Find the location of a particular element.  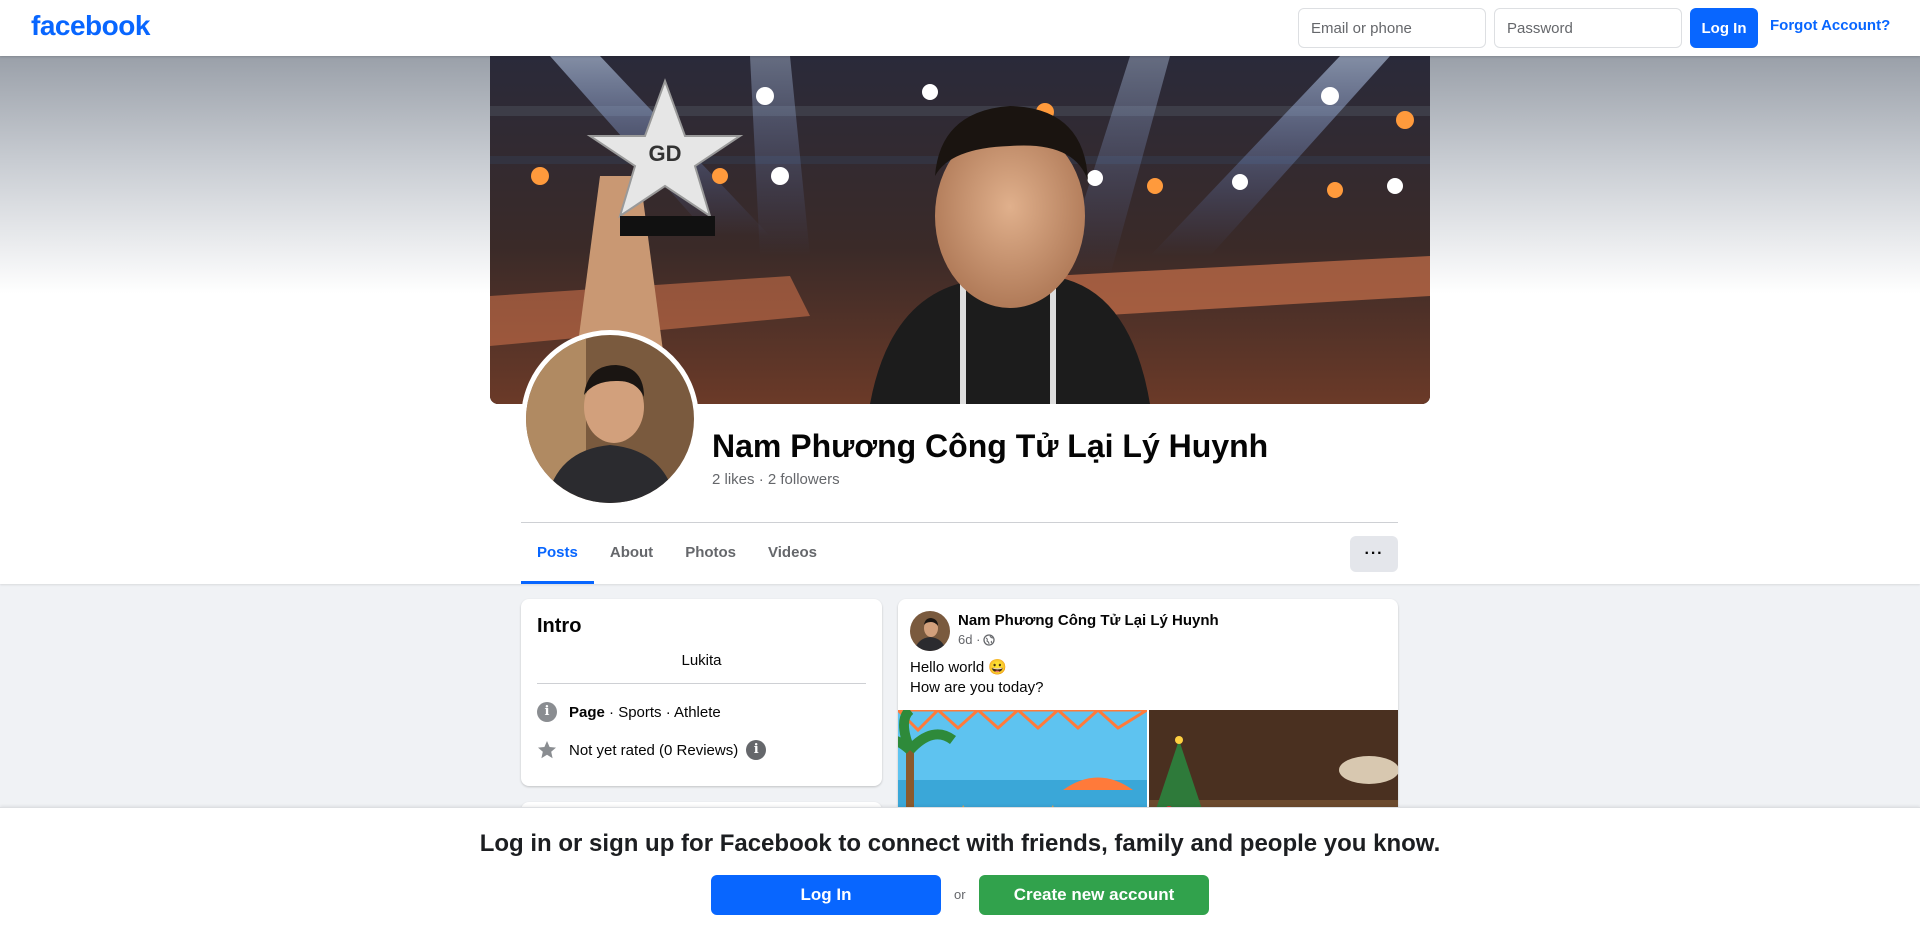

post-line-1: Hello world 😀 is located at coordinates (959, 667).